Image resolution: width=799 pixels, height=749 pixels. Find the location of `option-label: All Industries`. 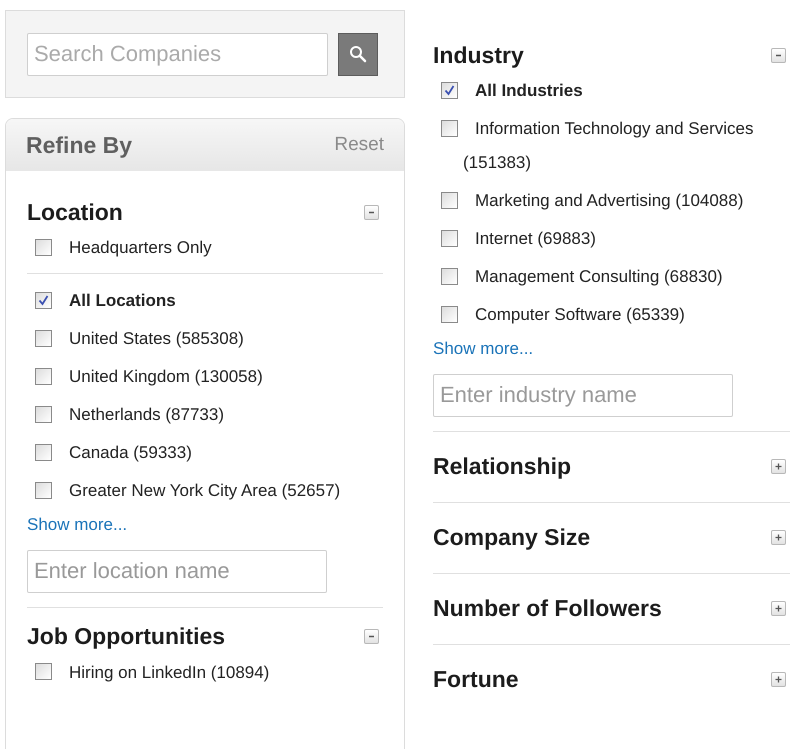

option-label: All Industries is located at coordinates (529, 90).